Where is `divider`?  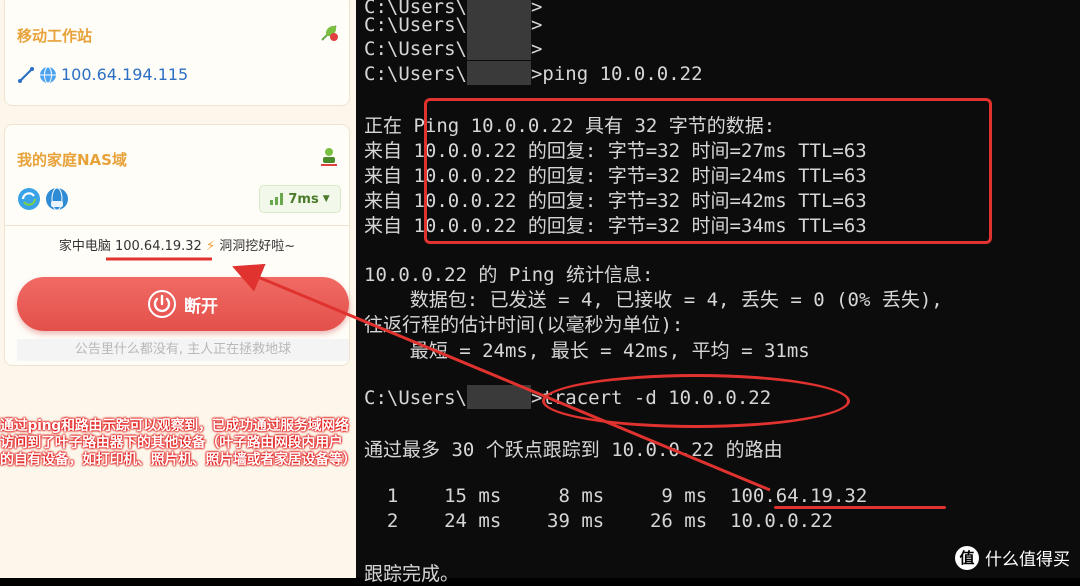 divider is located at coordinates (177, 225).